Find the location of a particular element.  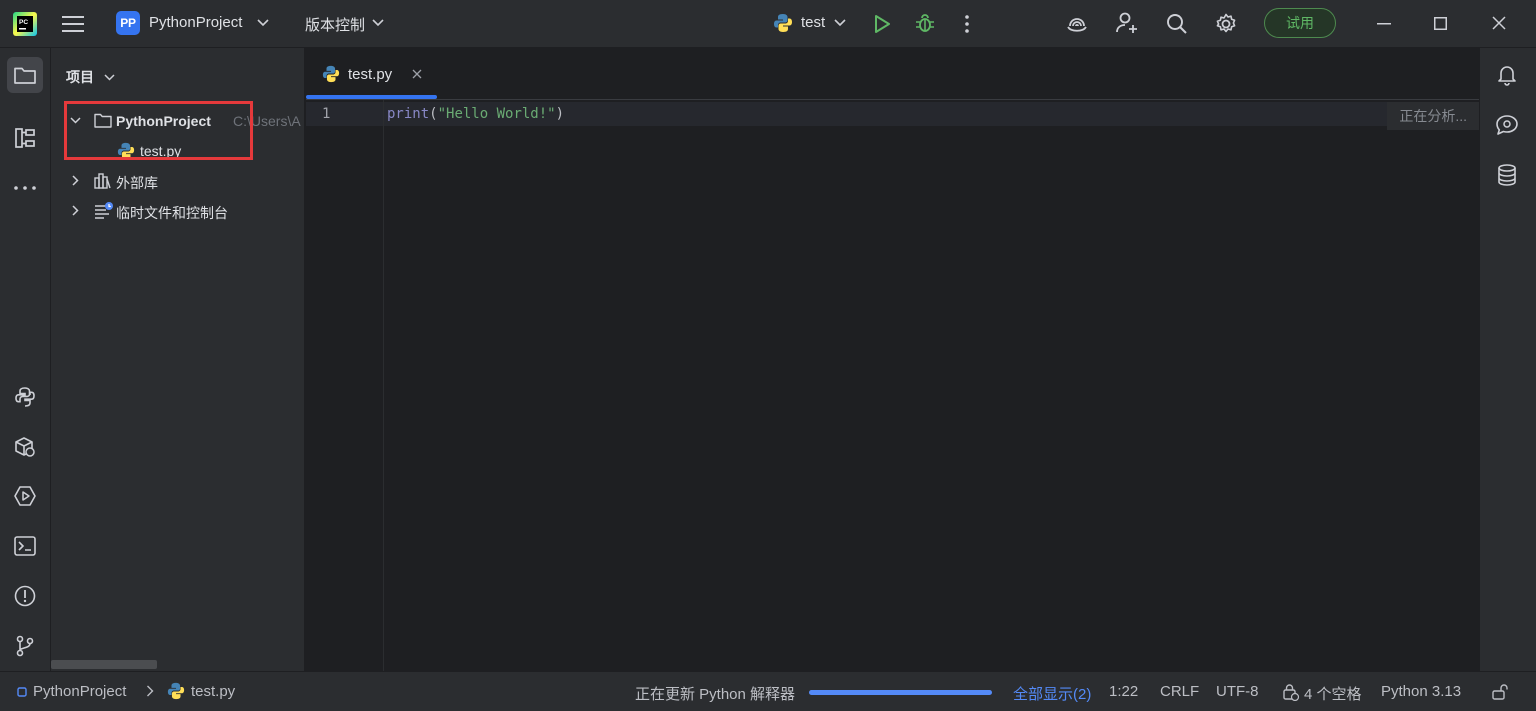

ai-chat-icon is located at coordinates (1507, 125).